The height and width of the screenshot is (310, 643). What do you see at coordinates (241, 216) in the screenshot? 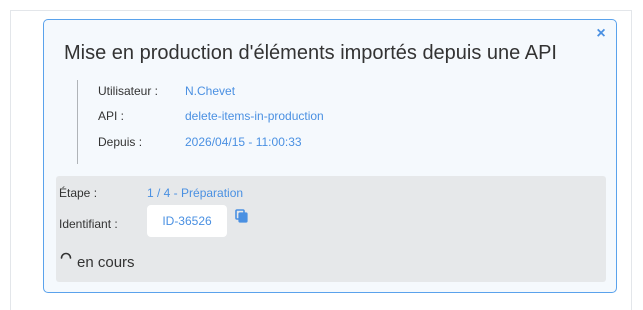
I see `copy-icon` at bounding box center [241, 216].